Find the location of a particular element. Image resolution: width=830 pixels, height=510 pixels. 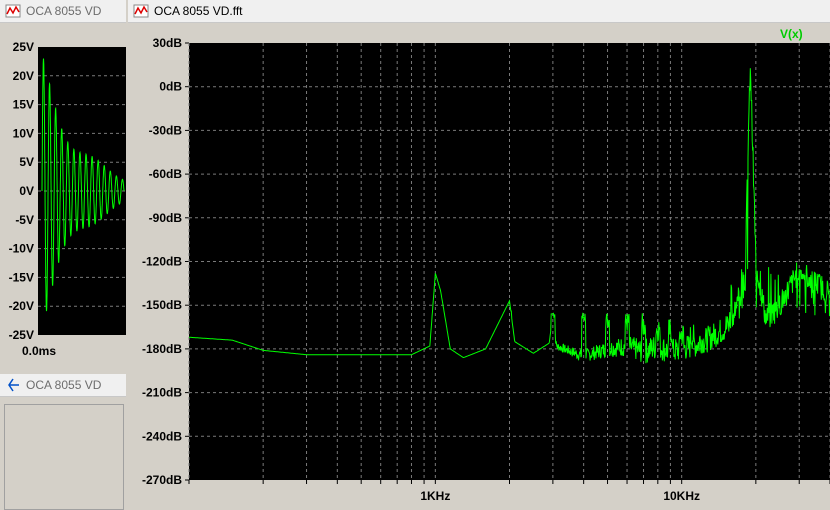

fft-legend: V(x) is located at coordinates (791, 34).